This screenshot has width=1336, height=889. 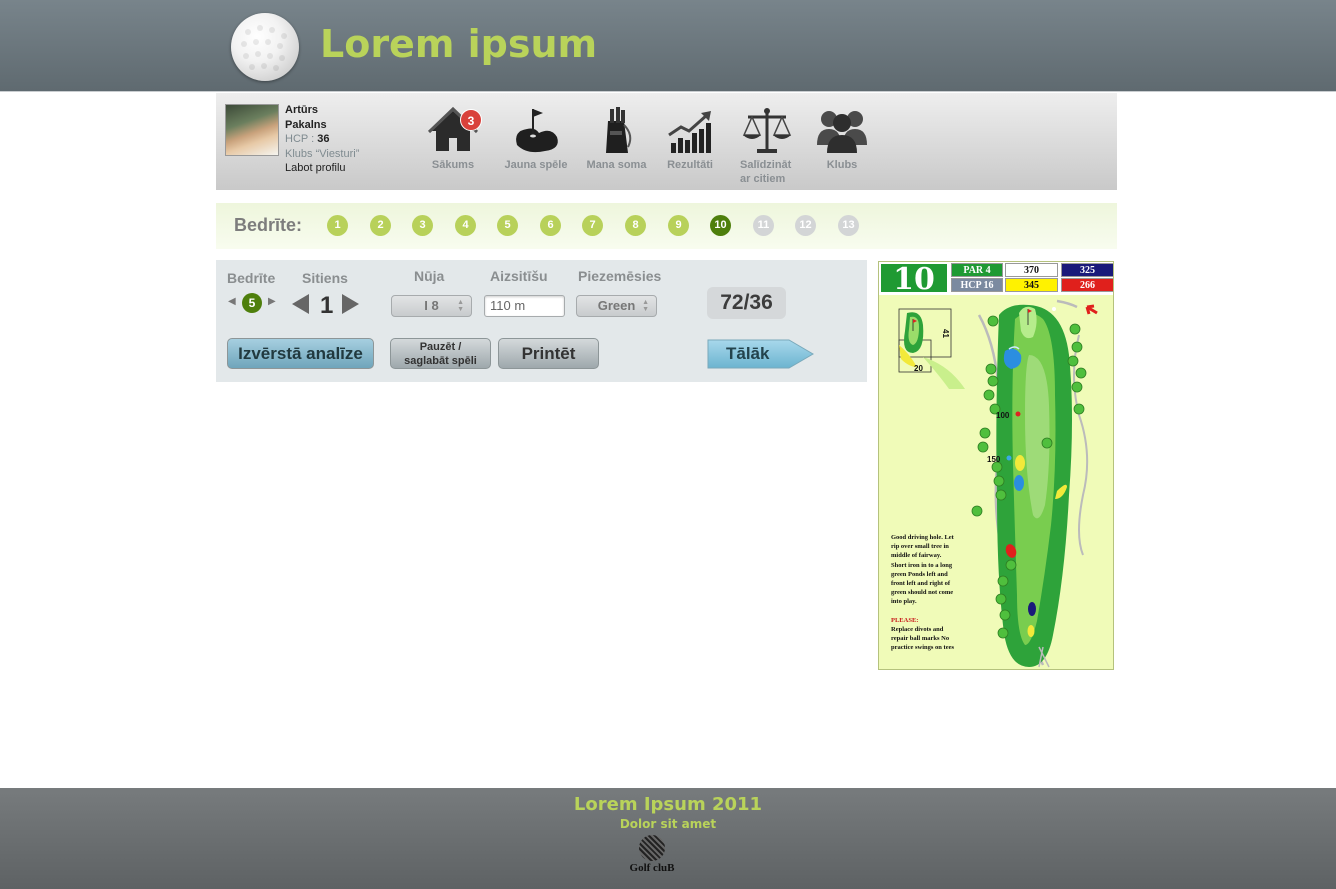 I want to click on marker-150: 150, so click(x=994, y=459).